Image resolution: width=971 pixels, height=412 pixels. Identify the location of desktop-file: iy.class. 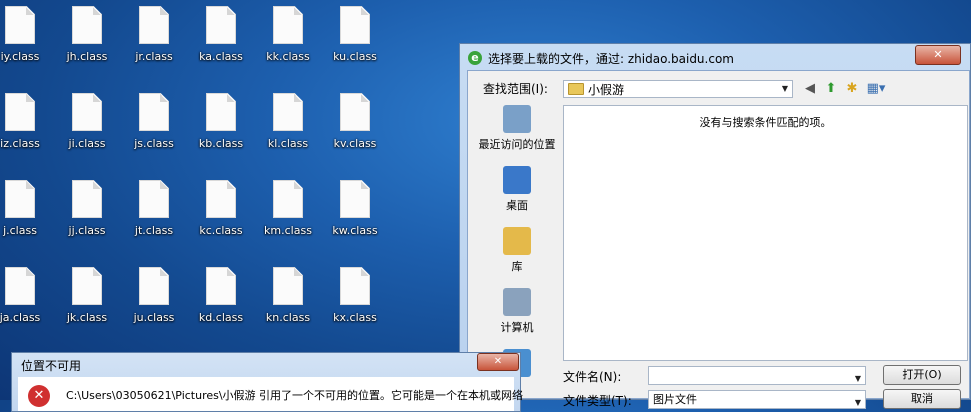
(26, 34).